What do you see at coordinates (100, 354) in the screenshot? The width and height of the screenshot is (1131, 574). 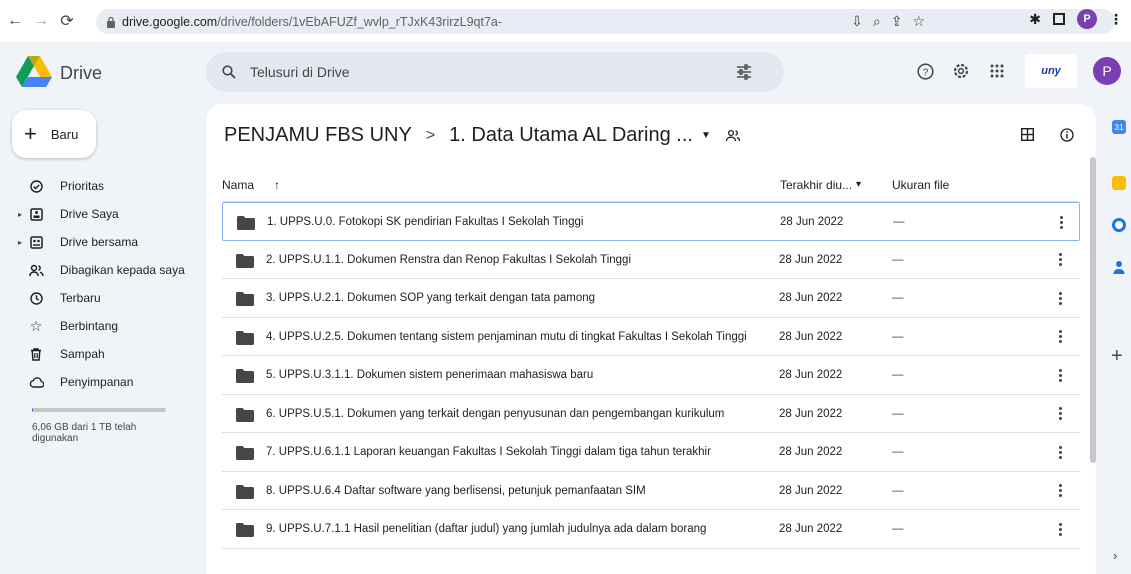 I see `sidebar-item-trash: Sampah` at bounding box center [100, 354].